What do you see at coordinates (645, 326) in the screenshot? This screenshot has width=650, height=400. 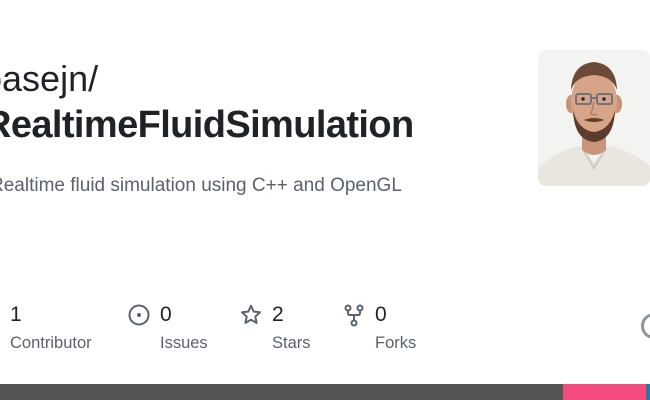 I see `github-logo-icon` at bounding box center [645, 326].